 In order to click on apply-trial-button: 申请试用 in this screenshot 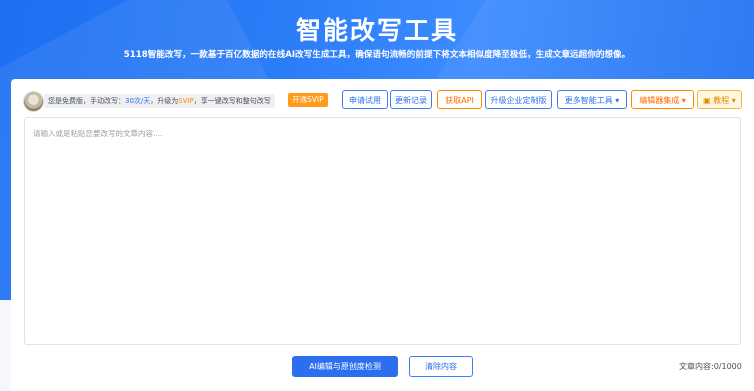, I will do `click(365, 99)`.